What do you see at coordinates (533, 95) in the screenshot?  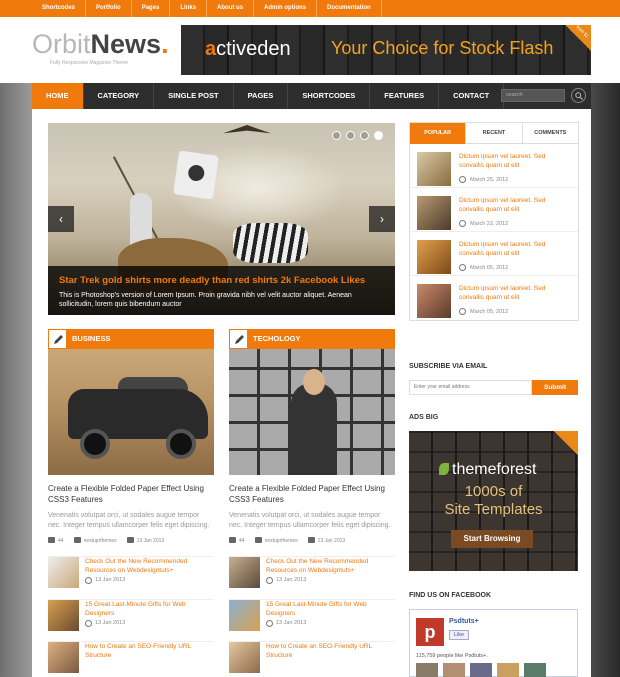 I see `search-input: search` at bounding box center [533, 95].